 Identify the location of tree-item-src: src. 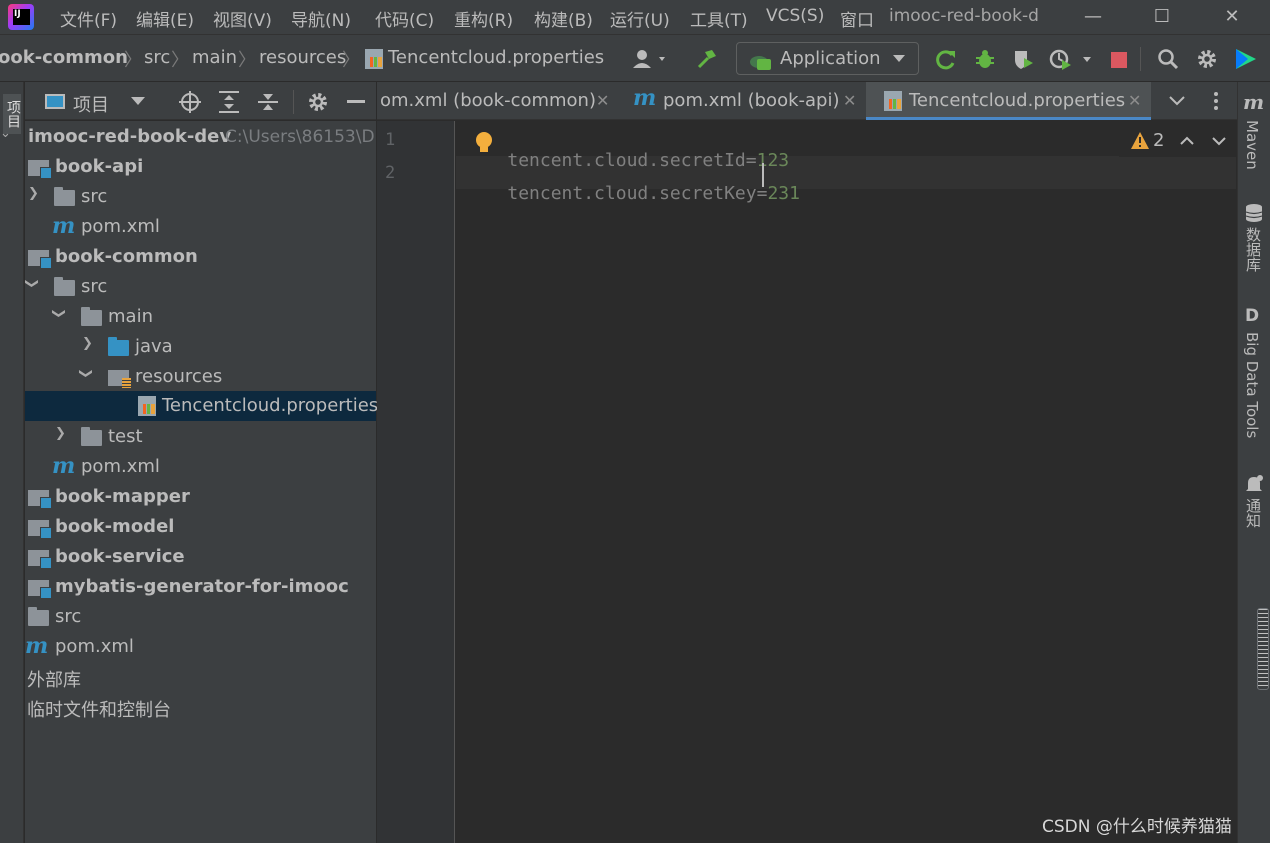
(200, 617).